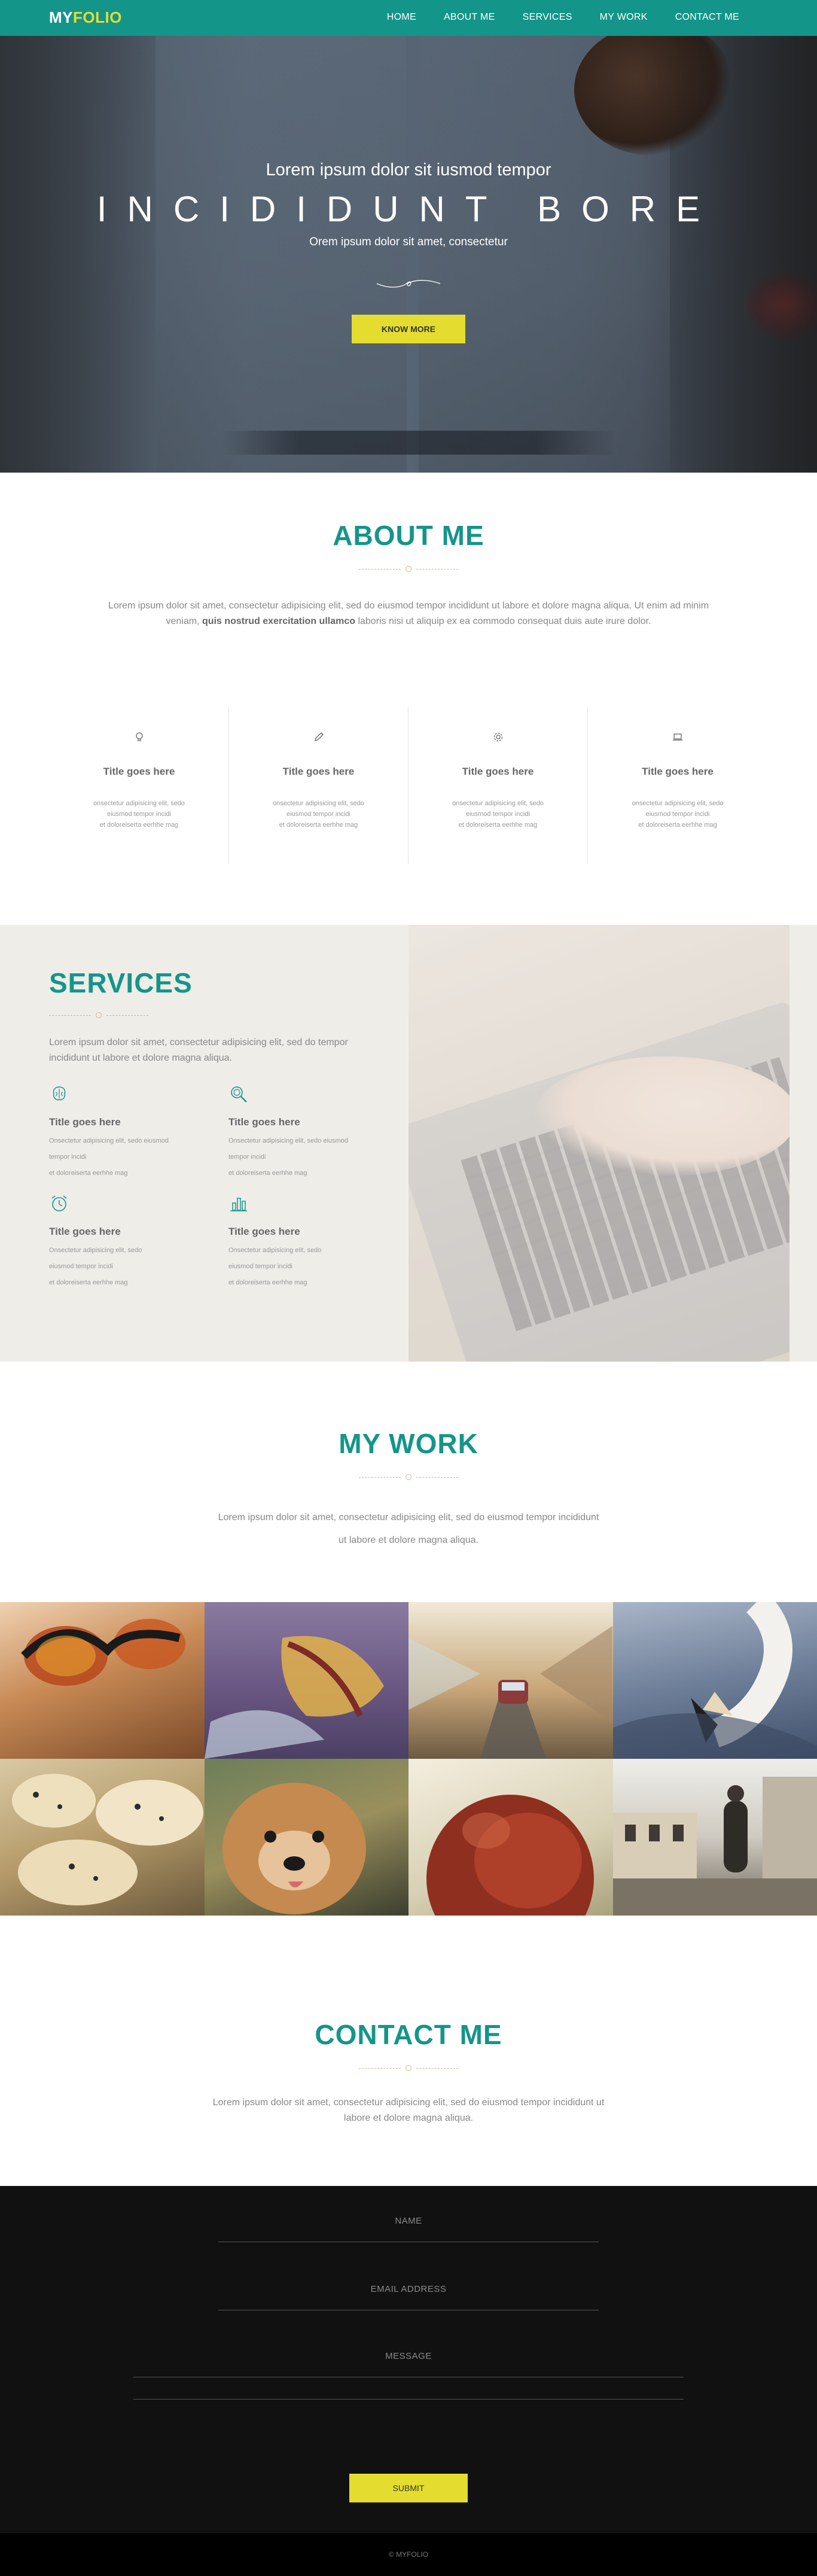  I want to click on portfolio-tile-car, so click(510, 1680).